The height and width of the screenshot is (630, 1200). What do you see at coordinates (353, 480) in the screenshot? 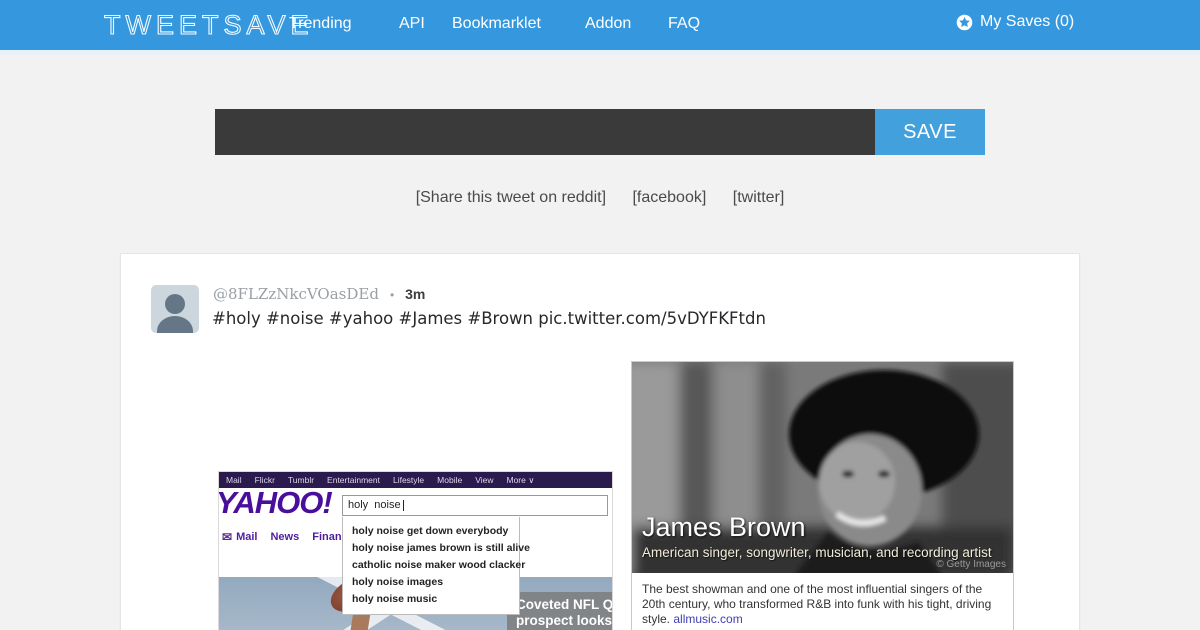
I see `yahoo-topbar-entertainment: Entertainment` at bounding box center [353, 480].